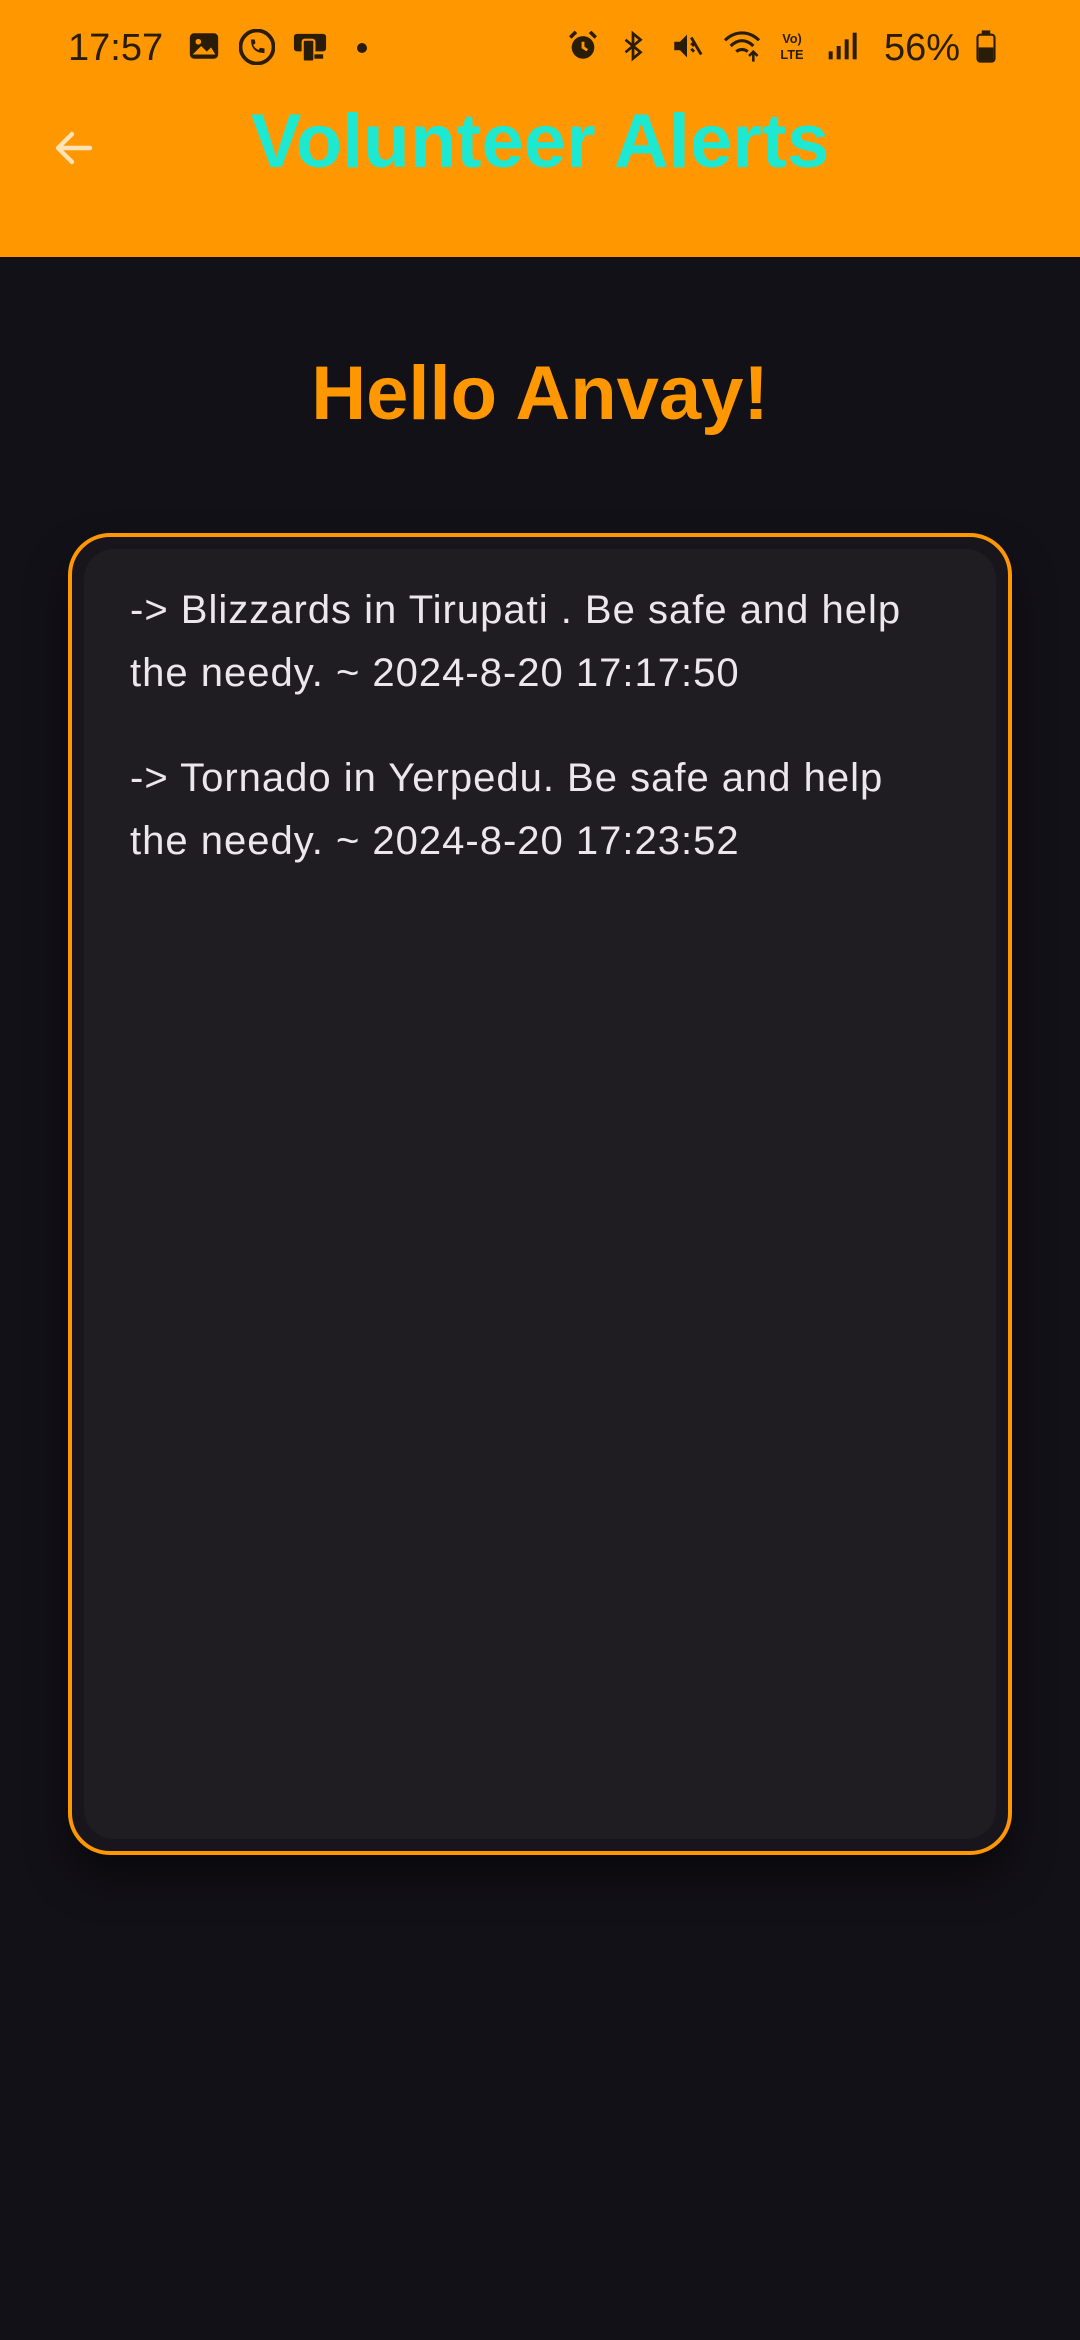 The image size is (1080, 2340). I want to click on app-bar-title: Volunteer Alerts, so click(540, 141).